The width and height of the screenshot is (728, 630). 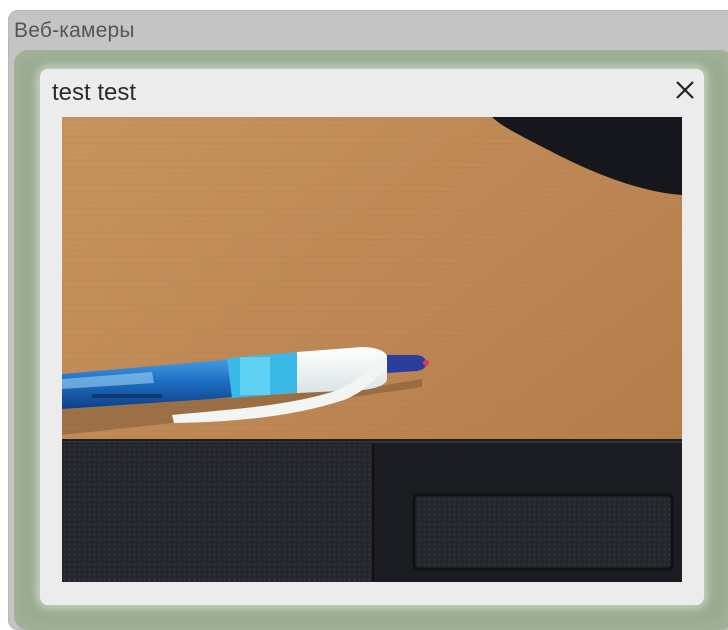 I want to click on close-icon, so click(x=685, y=90).